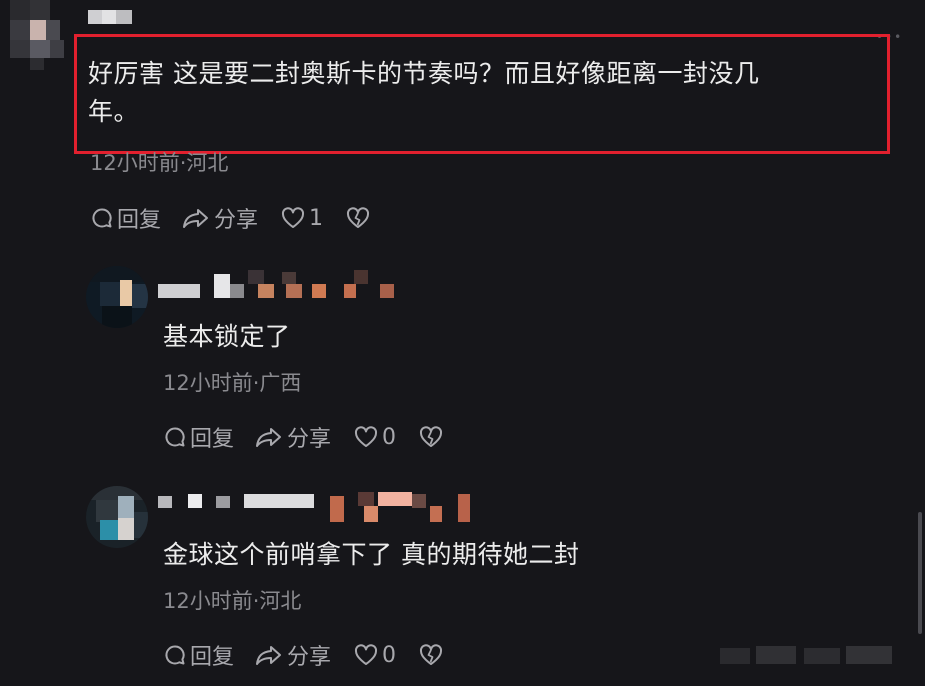 This screenshot has width=925, height=686. I want to click on comment-actions: 回复 分享 1, so click(230, 218).